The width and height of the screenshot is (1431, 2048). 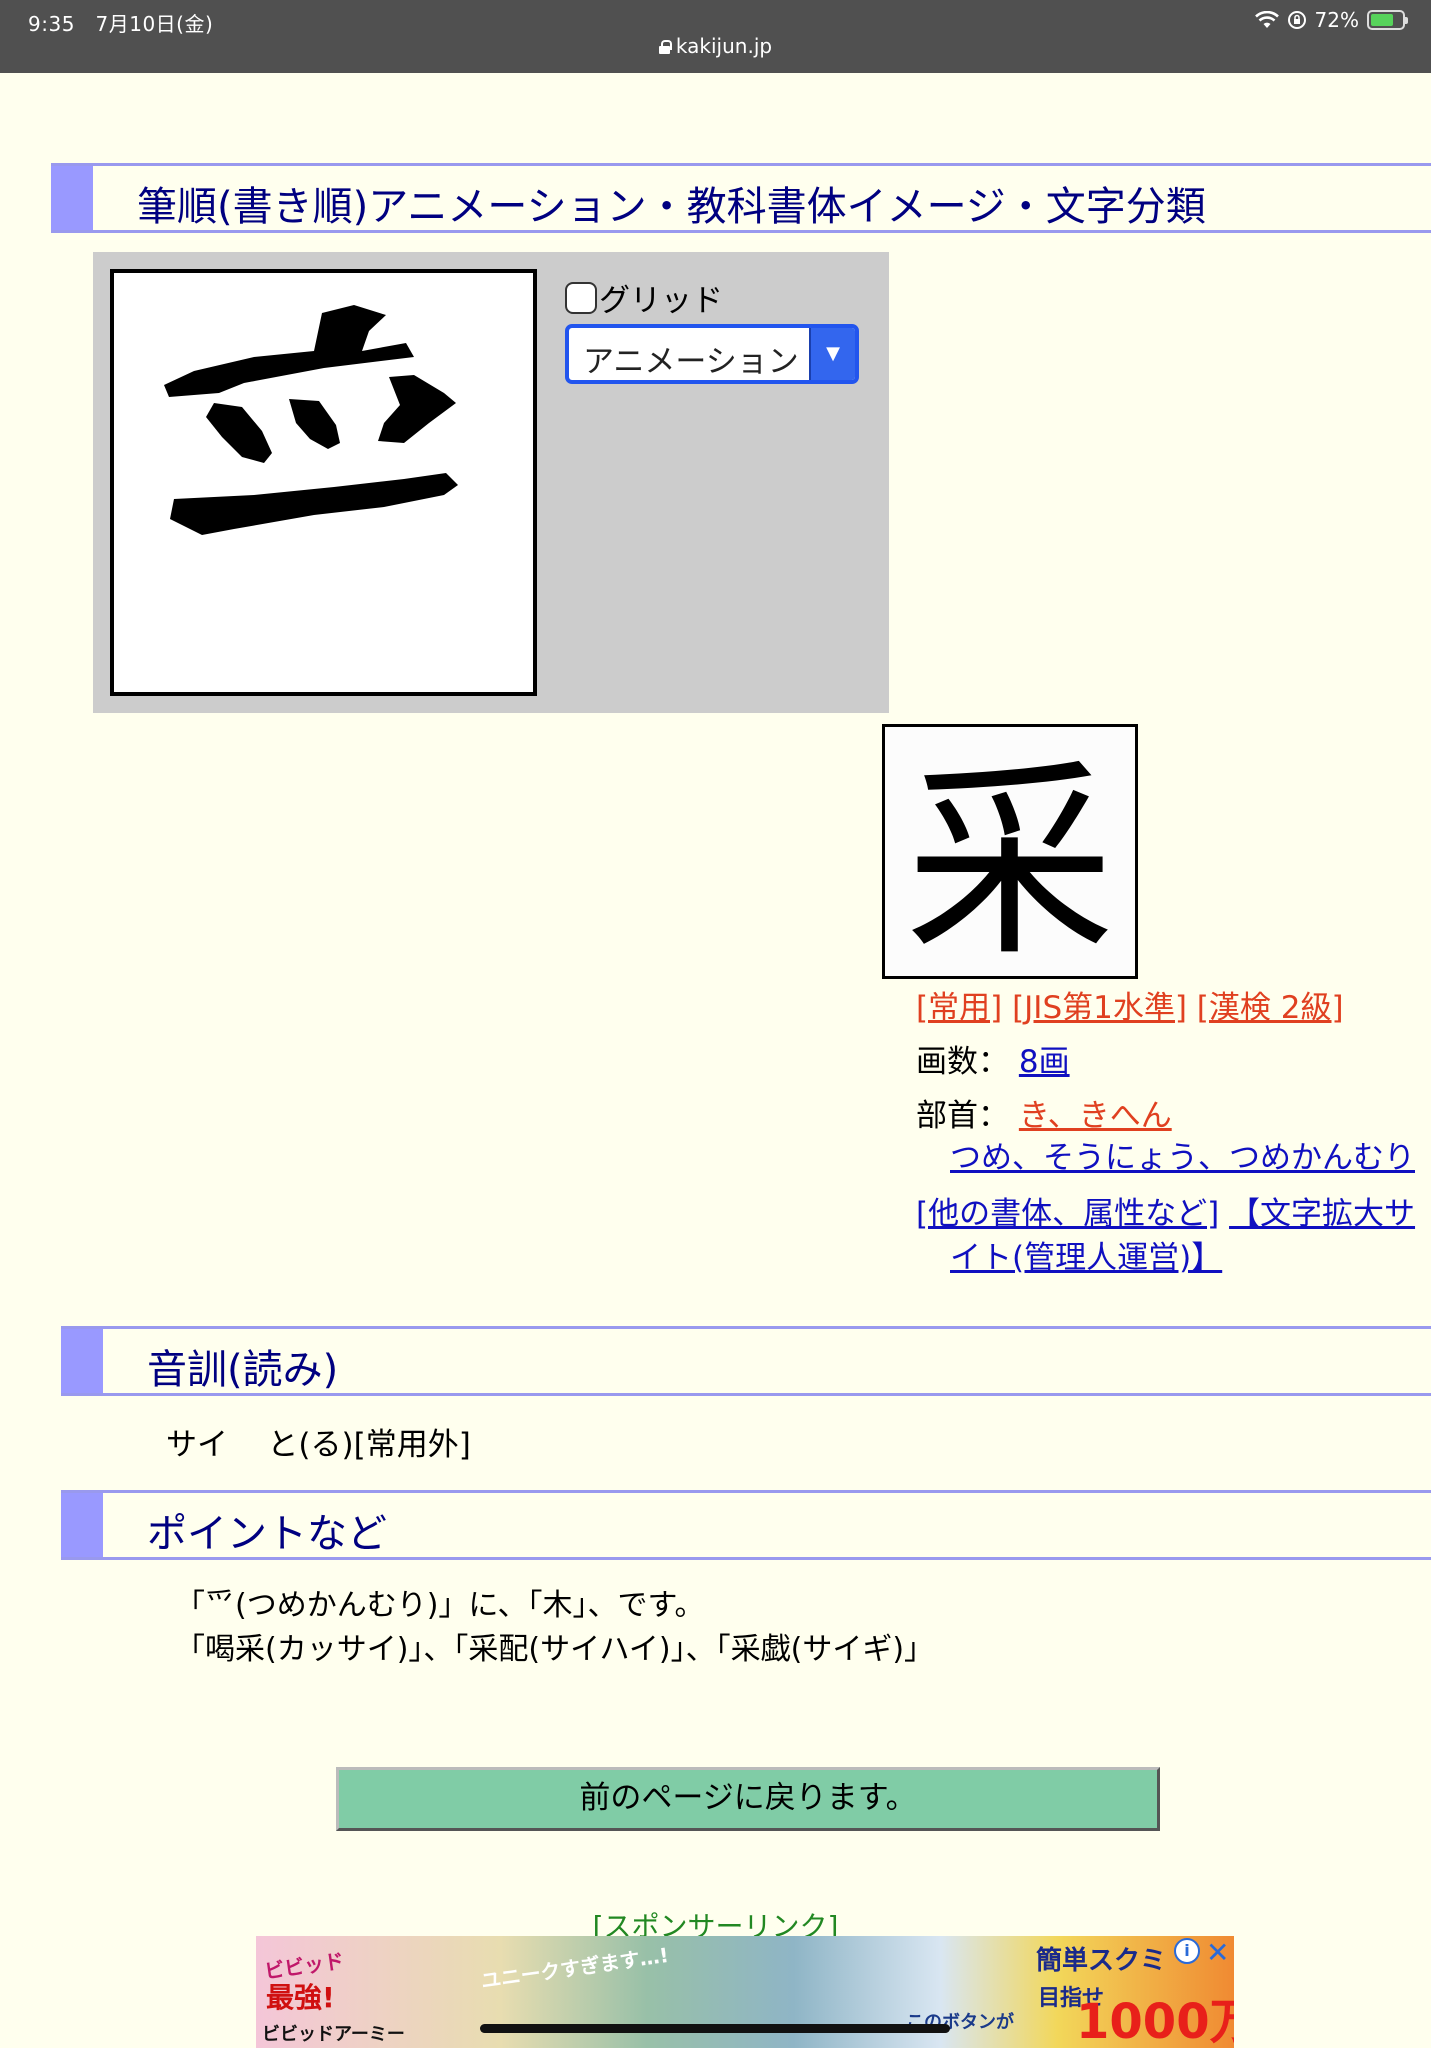 I want to click on zoom-site-link-cont: イト(管理人運営)】, so click(x=1086, y=1258).